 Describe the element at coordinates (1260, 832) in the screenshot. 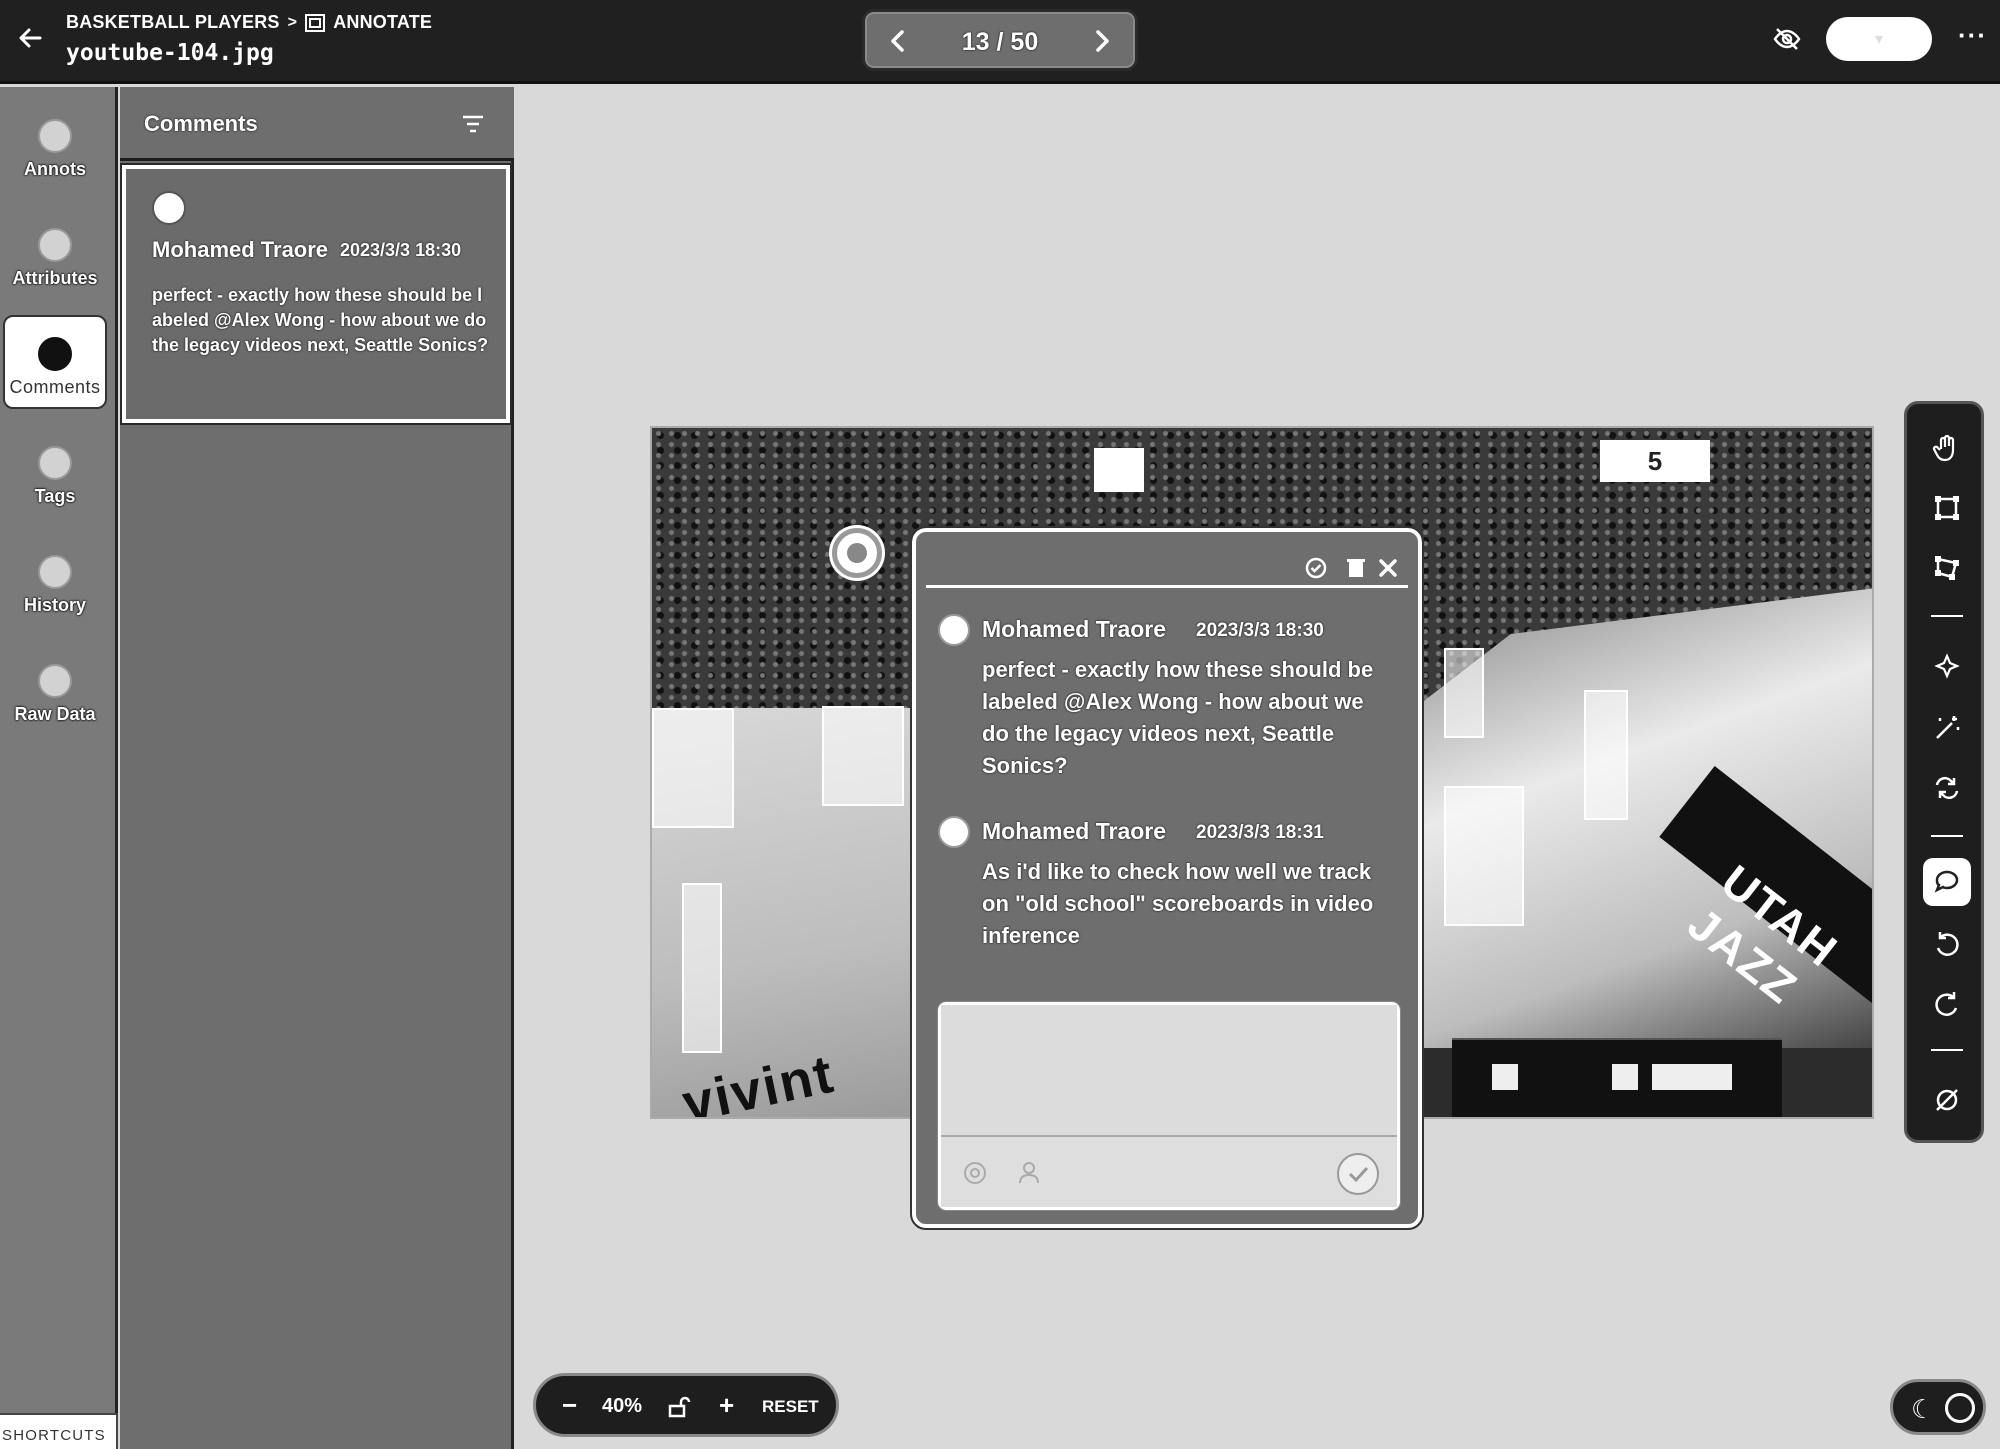

I see `message-date: 2023/3/3 18:31` at that location.